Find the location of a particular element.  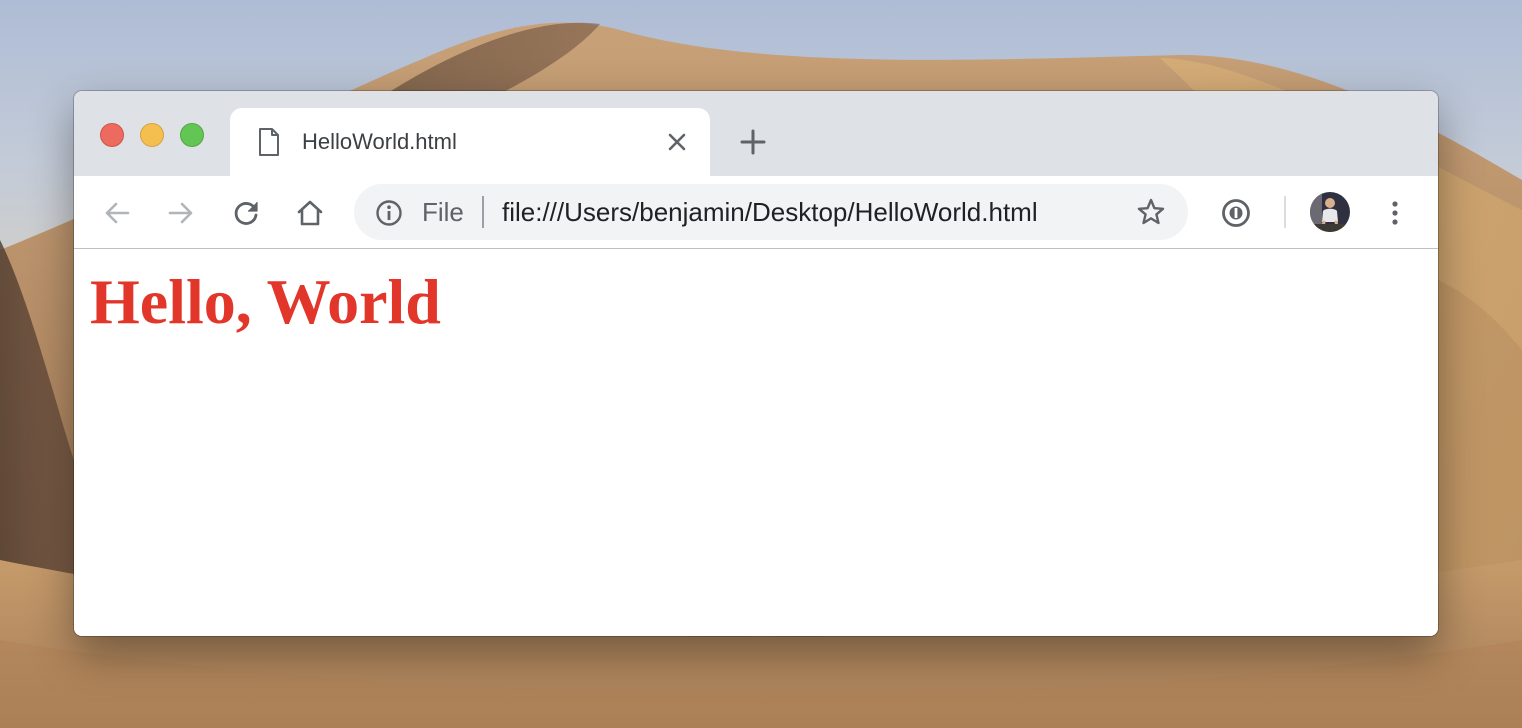

home-icon is located at coordinates (310, 213).